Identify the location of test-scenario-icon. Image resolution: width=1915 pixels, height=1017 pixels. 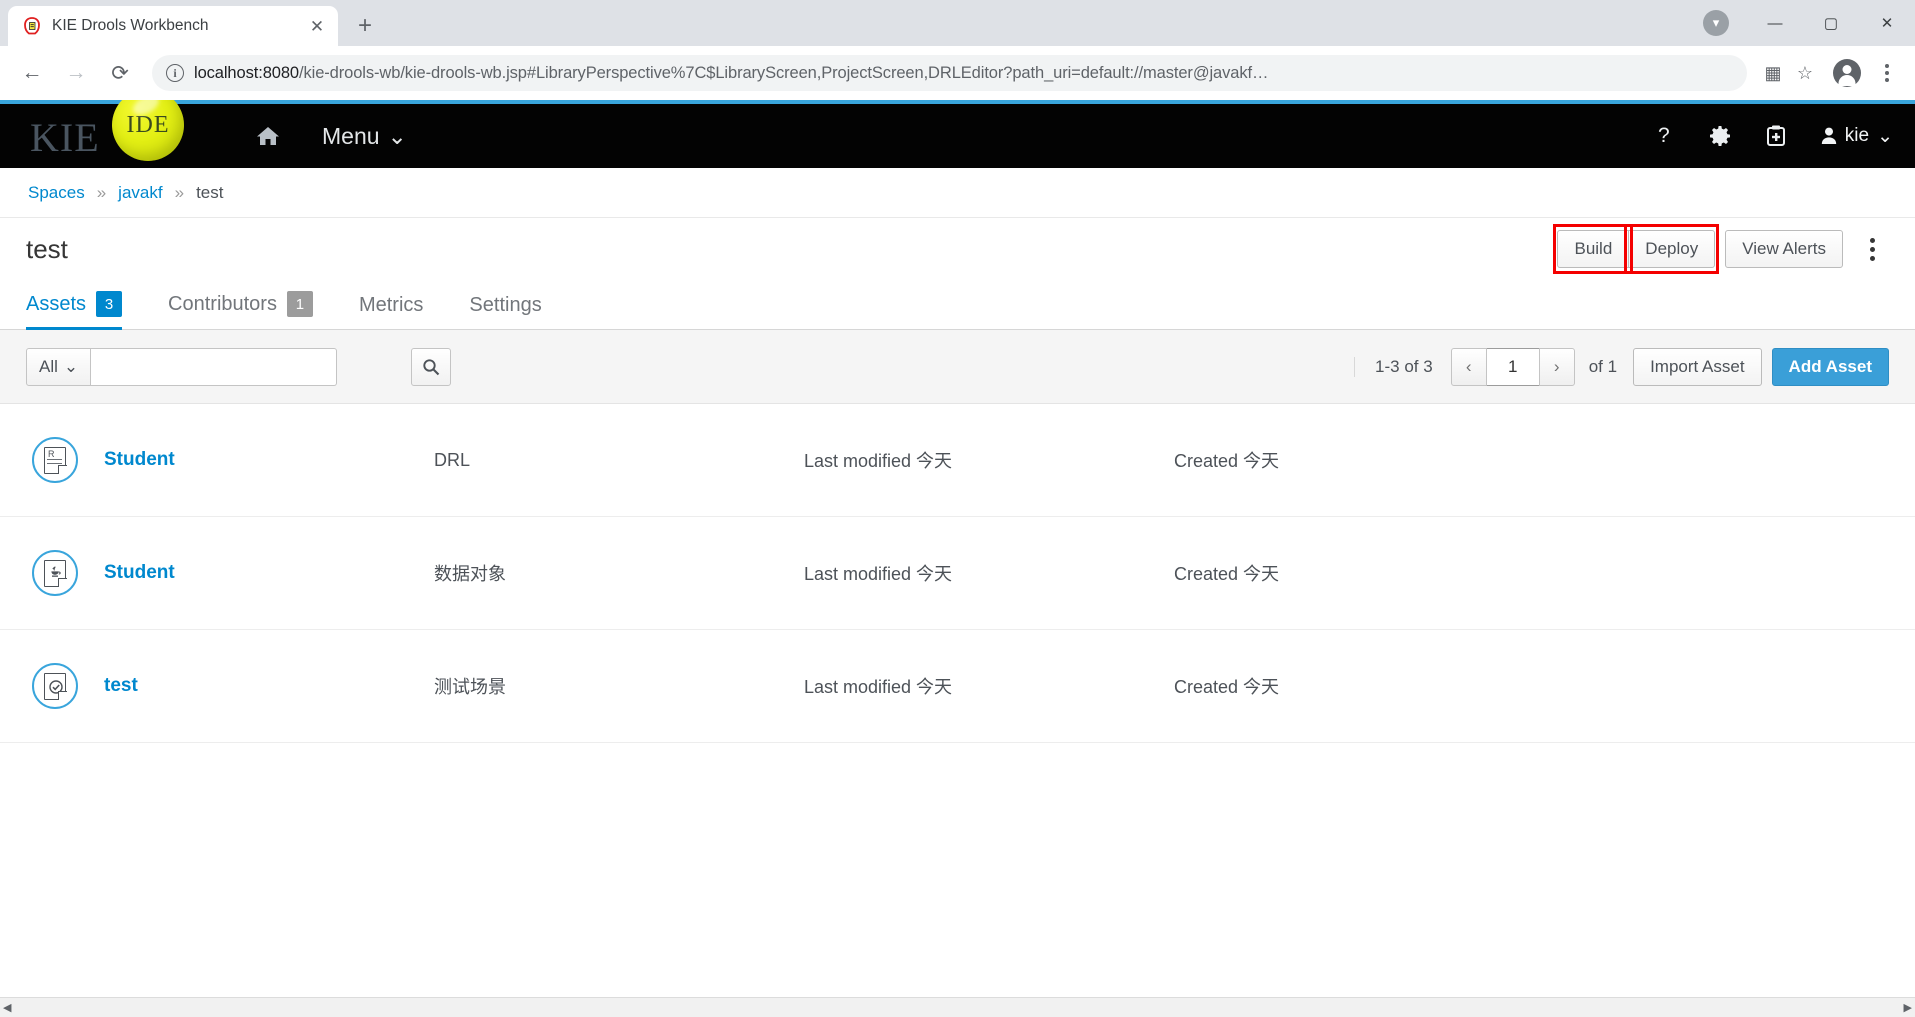
(55, 686).